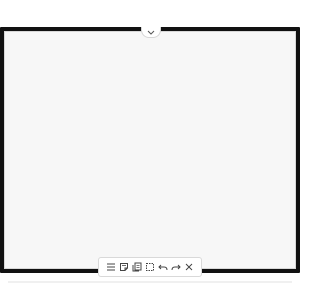 The width and height of the screenshot is (320, 300). I want to click on close-icon, so click(189, 267).